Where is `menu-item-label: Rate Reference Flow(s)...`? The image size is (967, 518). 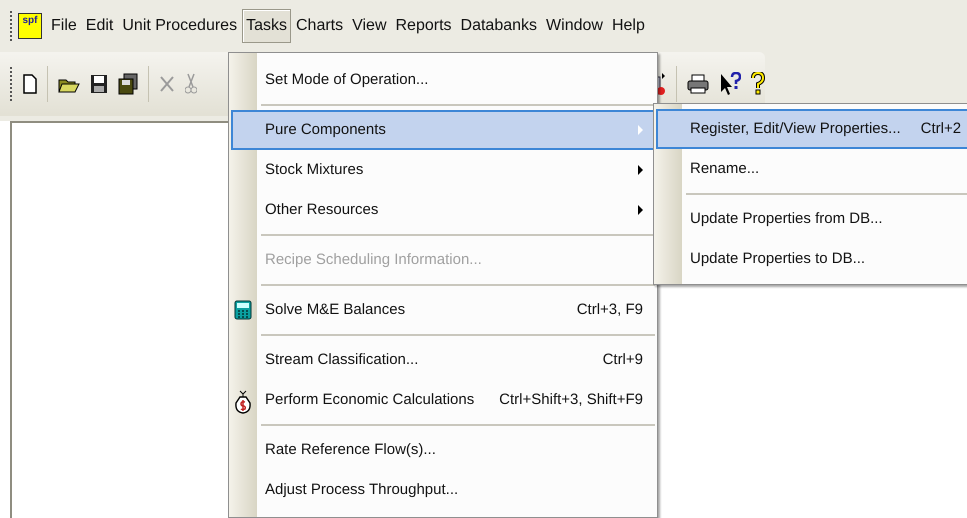 menu-item-label: Rate Reference Flow(s)... is located at coordinates (351, 450).